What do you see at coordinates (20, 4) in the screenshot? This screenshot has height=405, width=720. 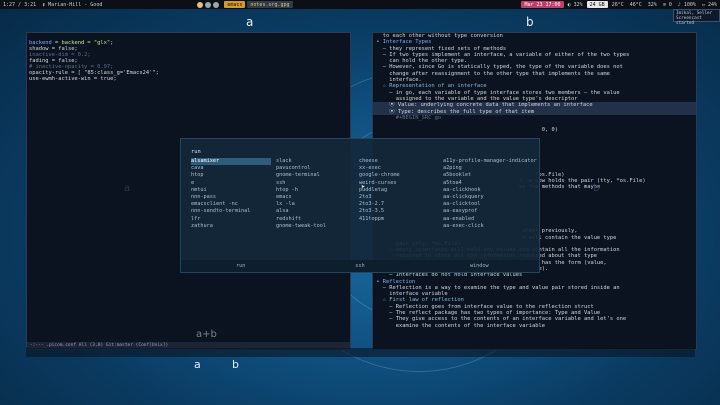 I see `media-clock: 1:27 / 3:21` at bounding box center [20, 4].